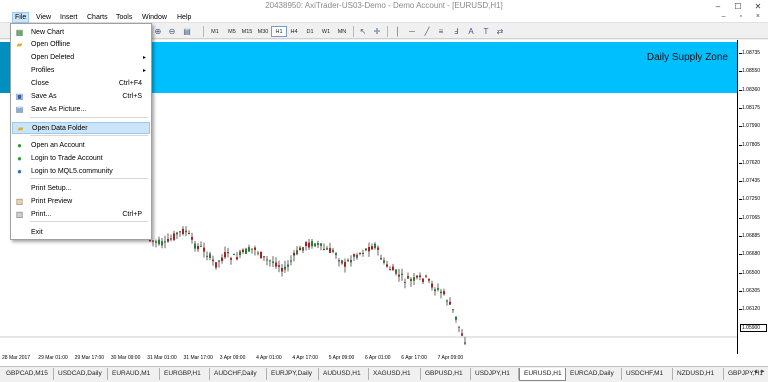 The width and height of the screenshot is (768, 382). Describe the element at coordinates (81, 202) in the screenshot. I see `file-menu-item-print-preview: ▥ Print Preview` at that location.